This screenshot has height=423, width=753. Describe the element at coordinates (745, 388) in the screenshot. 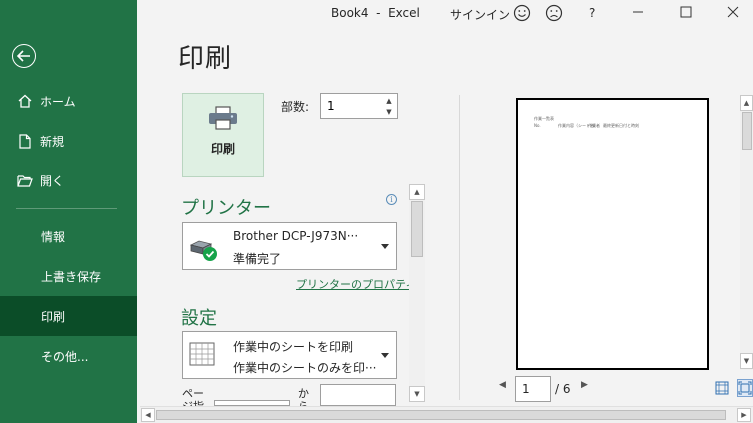

I see `zoom-to-page-icon` at that location.